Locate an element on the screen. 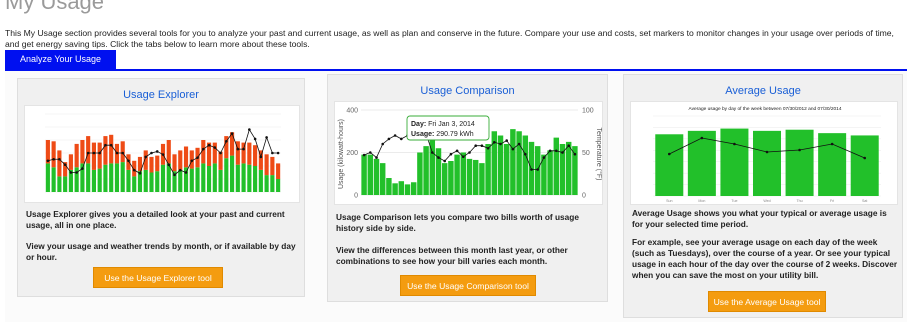 The width and height of the screenshot is (907, 322). page-title: My Usage is located at coordinates (55, 7).